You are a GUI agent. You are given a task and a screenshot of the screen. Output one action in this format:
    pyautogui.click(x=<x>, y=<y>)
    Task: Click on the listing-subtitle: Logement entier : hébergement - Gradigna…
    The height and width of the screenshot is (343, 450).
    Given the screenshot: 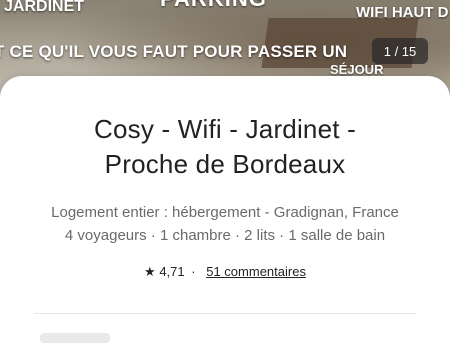 What is the action you would take?
    pyautogui.click(x=225, y=212)
    